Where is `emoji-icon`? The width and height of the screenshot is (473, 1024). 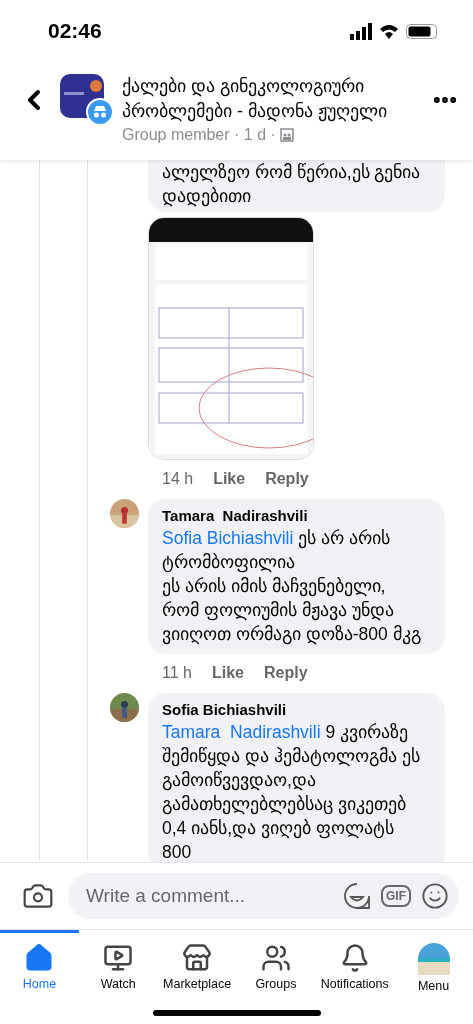 emoji-icon is located at coordinates (435, 896).